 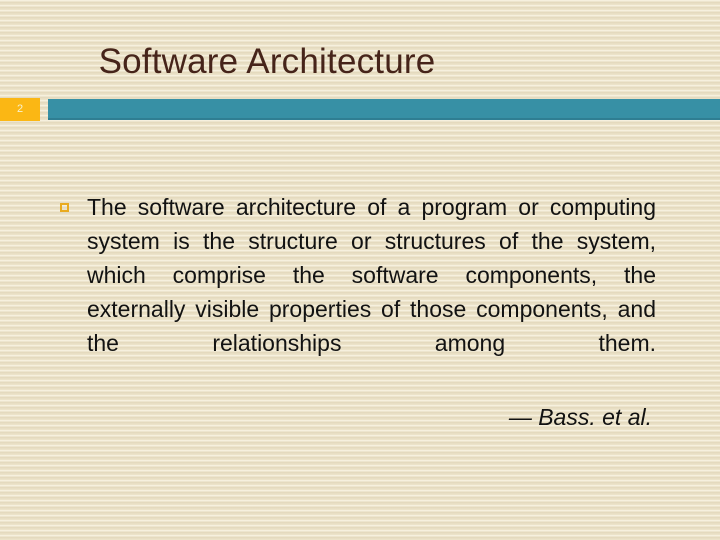 What do you see at coordinates (64, 207) in the screenshot?
I see `hollow-square-bullet-icon` at bounding box center [64, 207].